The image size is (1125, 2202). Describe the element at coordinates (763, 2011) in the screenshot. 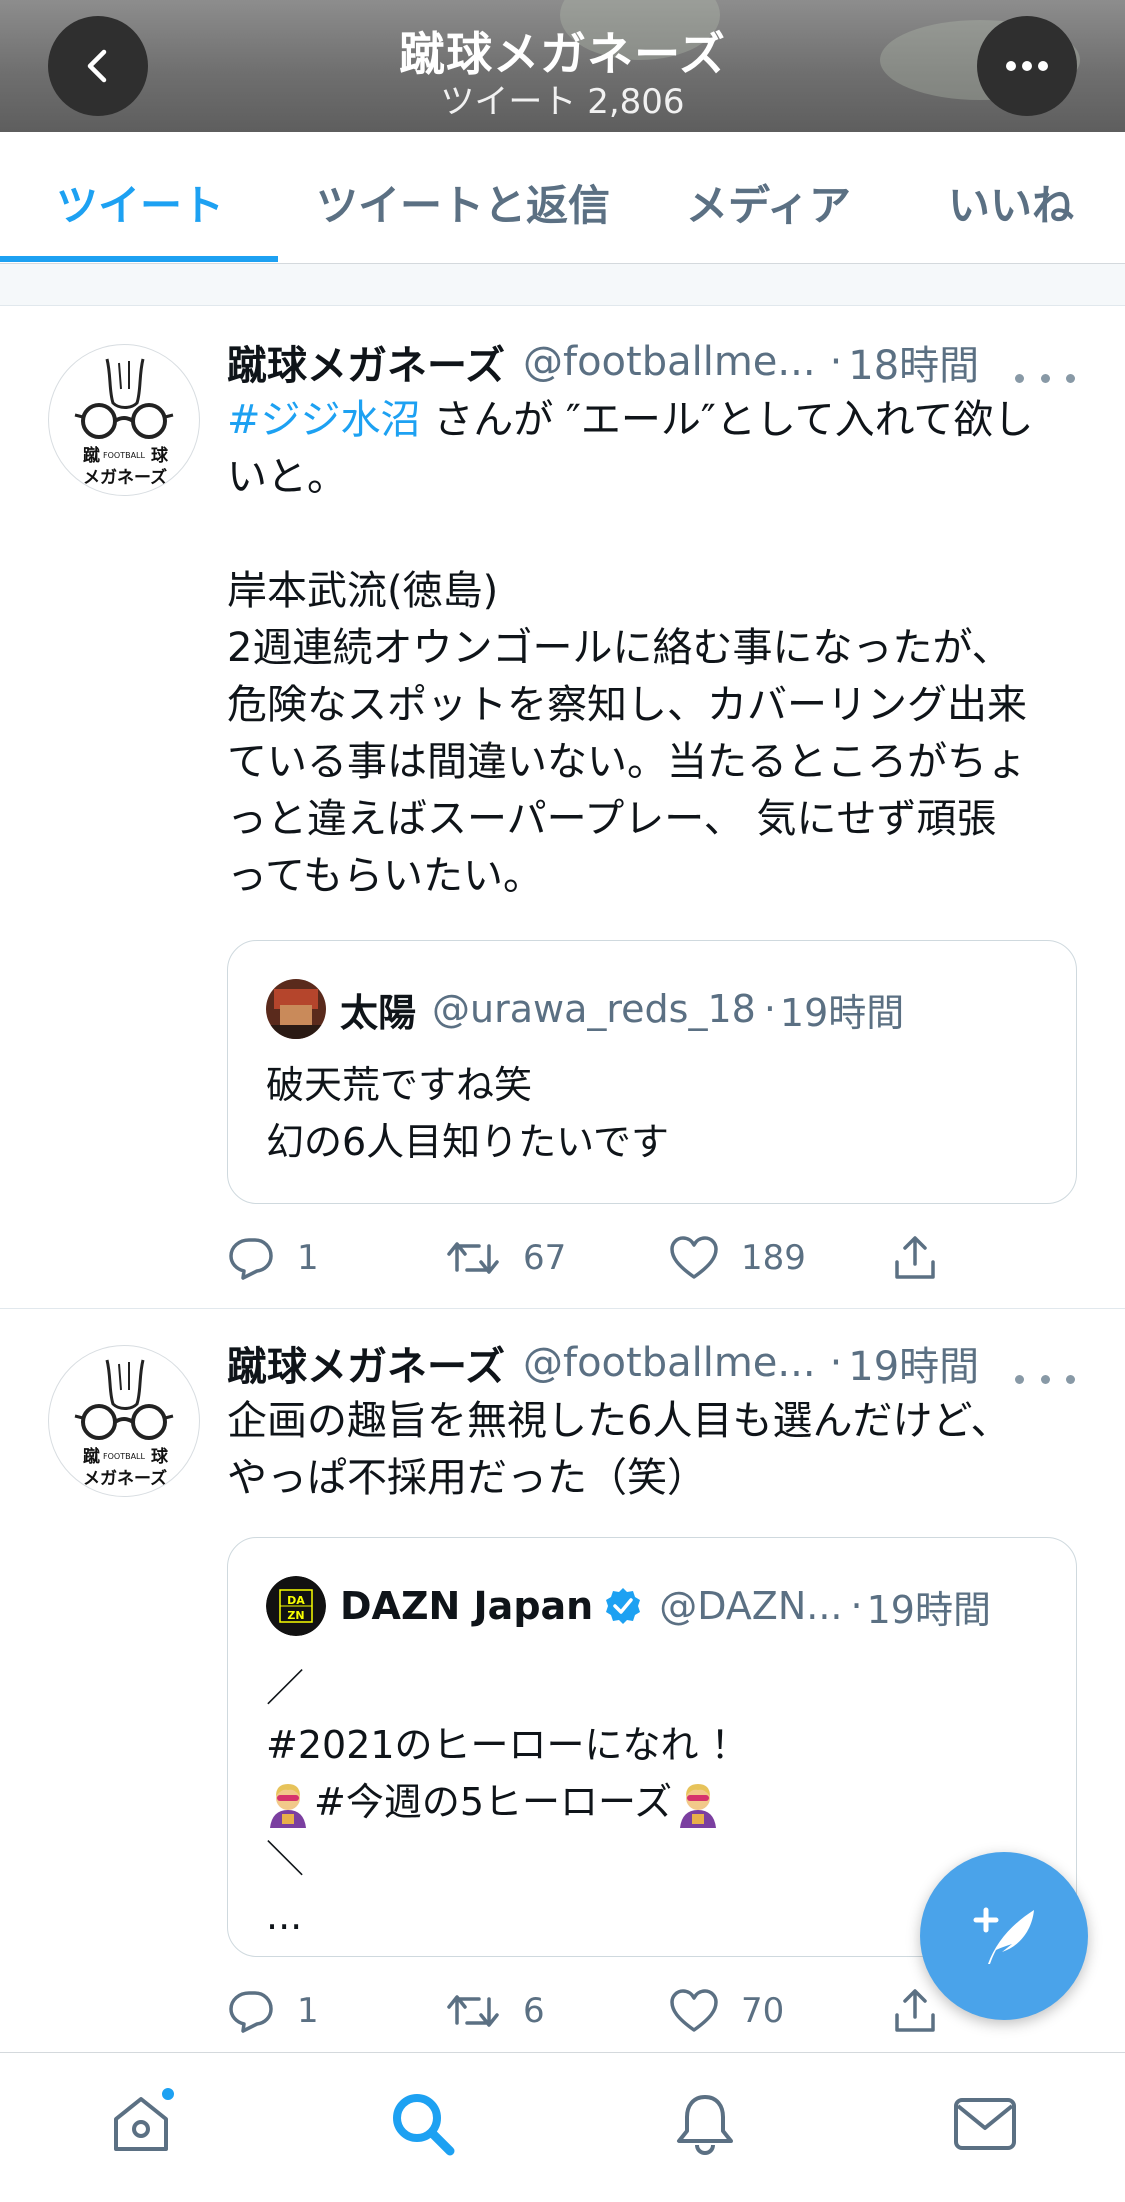

I see `like-count: 70` at that location.